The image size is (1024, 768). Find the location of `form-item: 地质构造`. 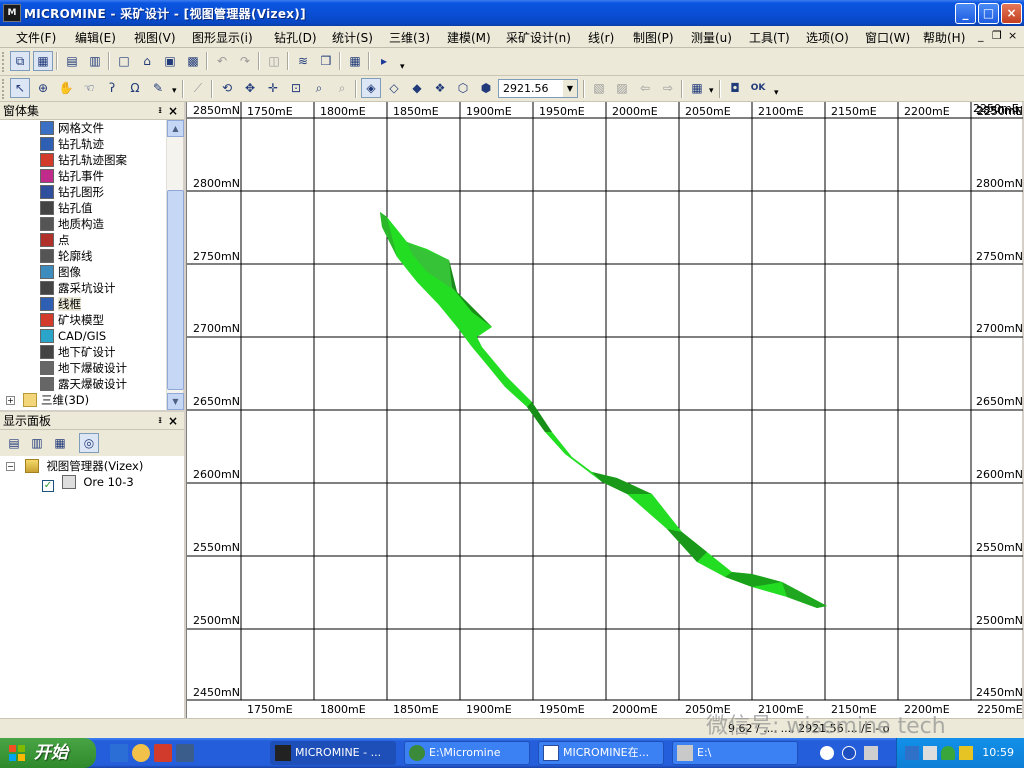

form-item: 地质构造 is located at coordinates (72, 224).